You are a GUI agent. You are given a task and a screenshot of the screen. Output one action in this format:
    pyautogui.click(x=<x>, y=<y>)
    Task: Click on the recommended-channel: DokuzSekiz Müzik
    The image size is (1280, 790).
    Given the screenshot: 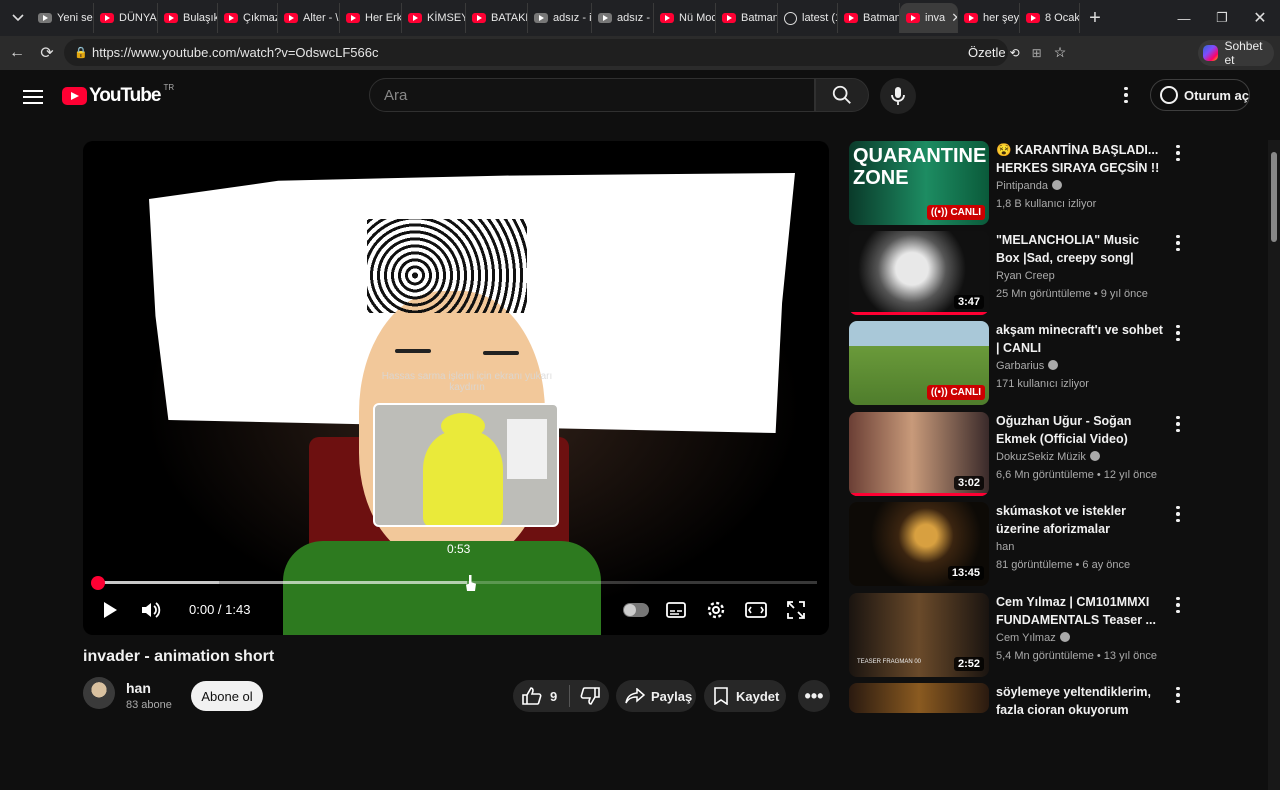 What is the action you would take?
    pyautogui.click(x=1048, y=457)
    